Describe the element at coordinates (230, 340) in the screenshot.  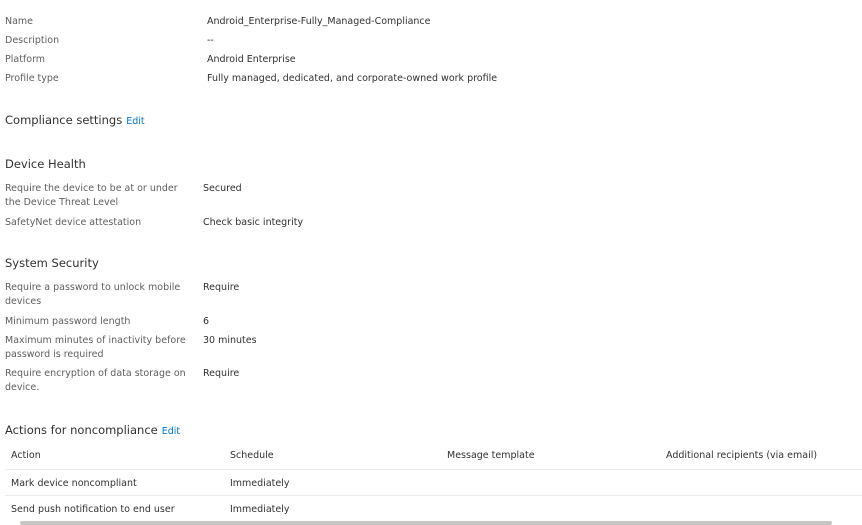
I see `inactivity-minutes-value: 30 minutes` at that location.